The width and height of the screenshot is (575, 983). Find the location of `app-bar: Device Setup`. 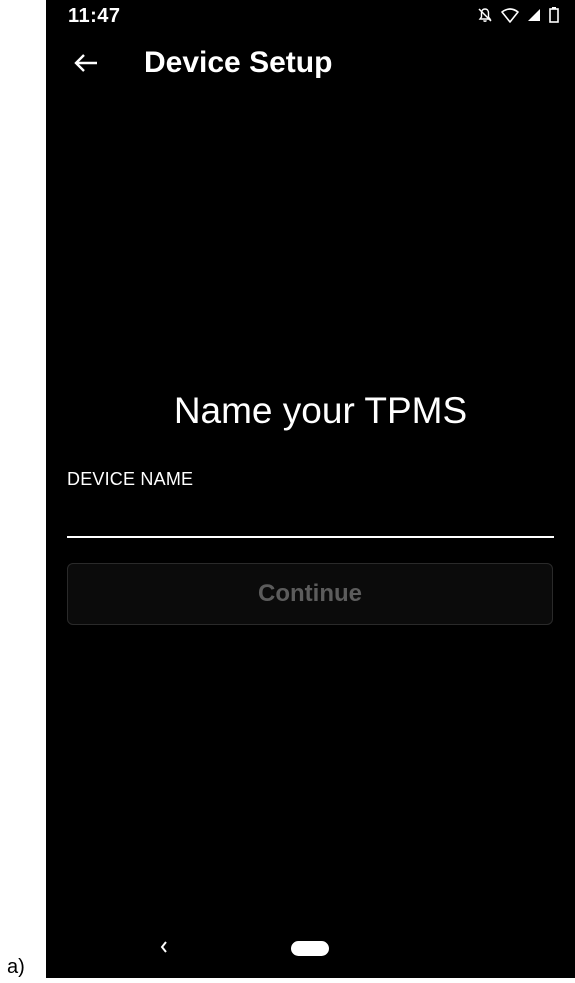

app-bar: Device Setup is located at coordinates (310, 65).